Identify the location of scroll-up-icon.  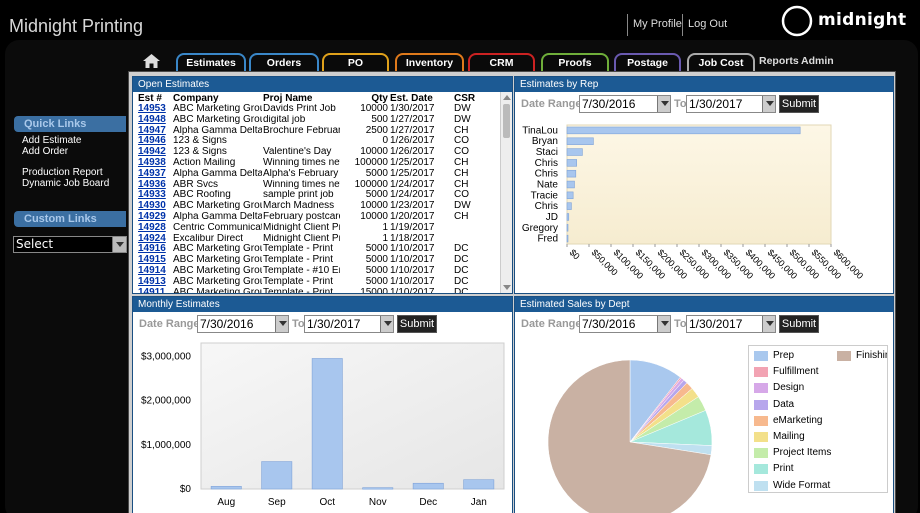
(507, 97).